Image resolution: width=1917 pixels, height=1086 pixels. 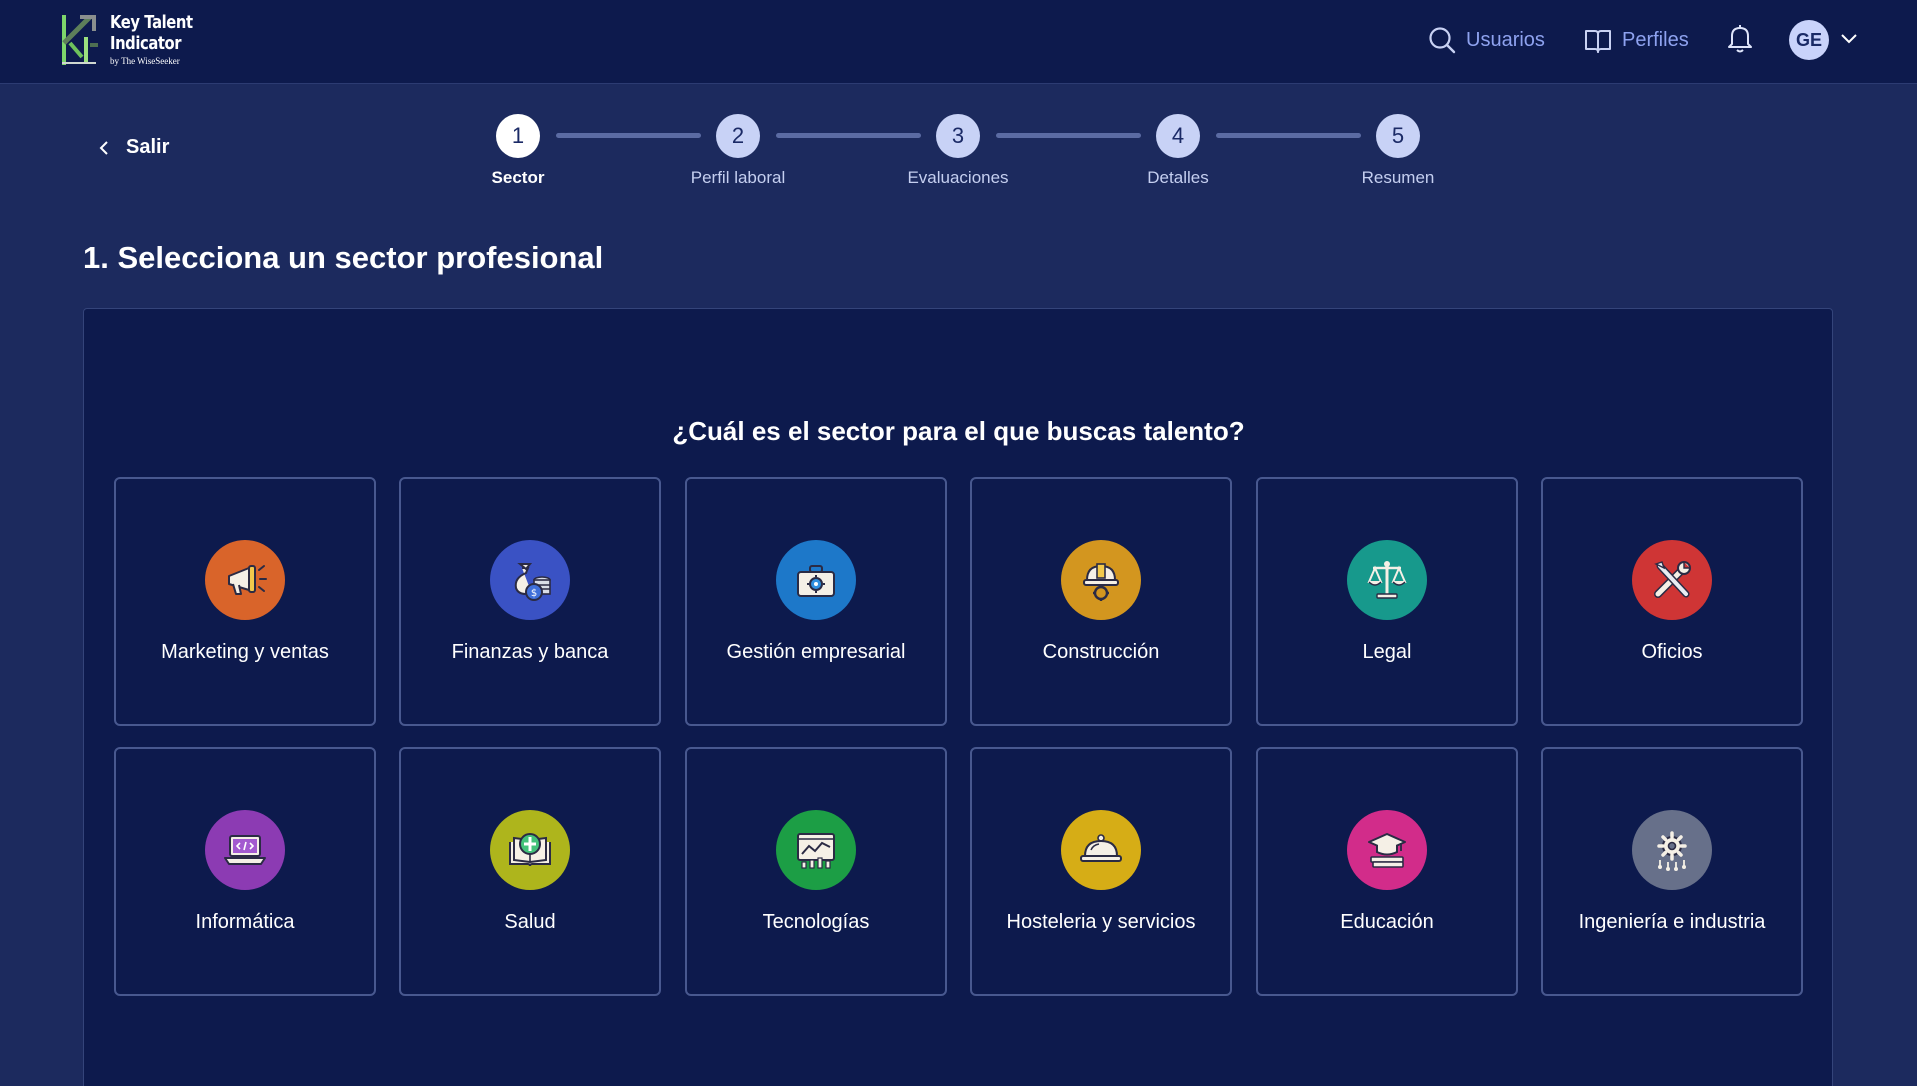 What do you see at coordinates (530, 850) in the screenshot?
I see `health-book-icon` at bounding box center [530, 850].